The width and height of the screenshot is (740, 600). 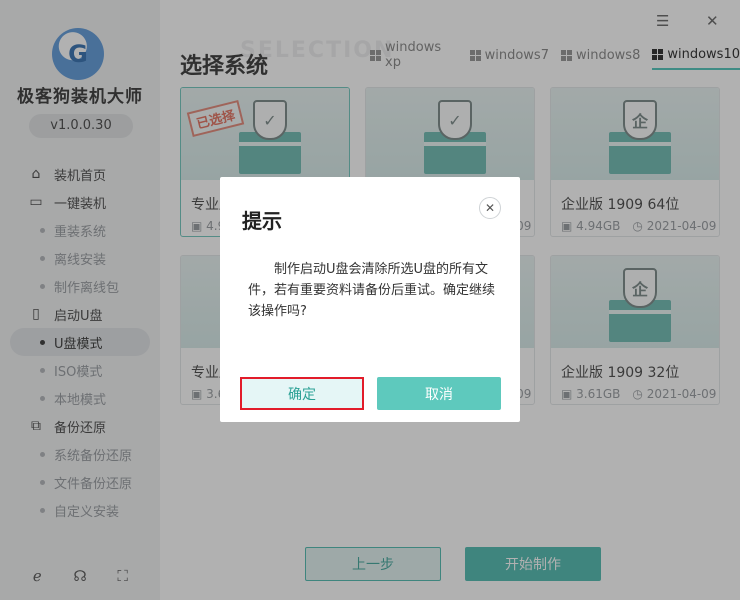 I want to click on dialog-title: 提示, so click(x=262, y=221).